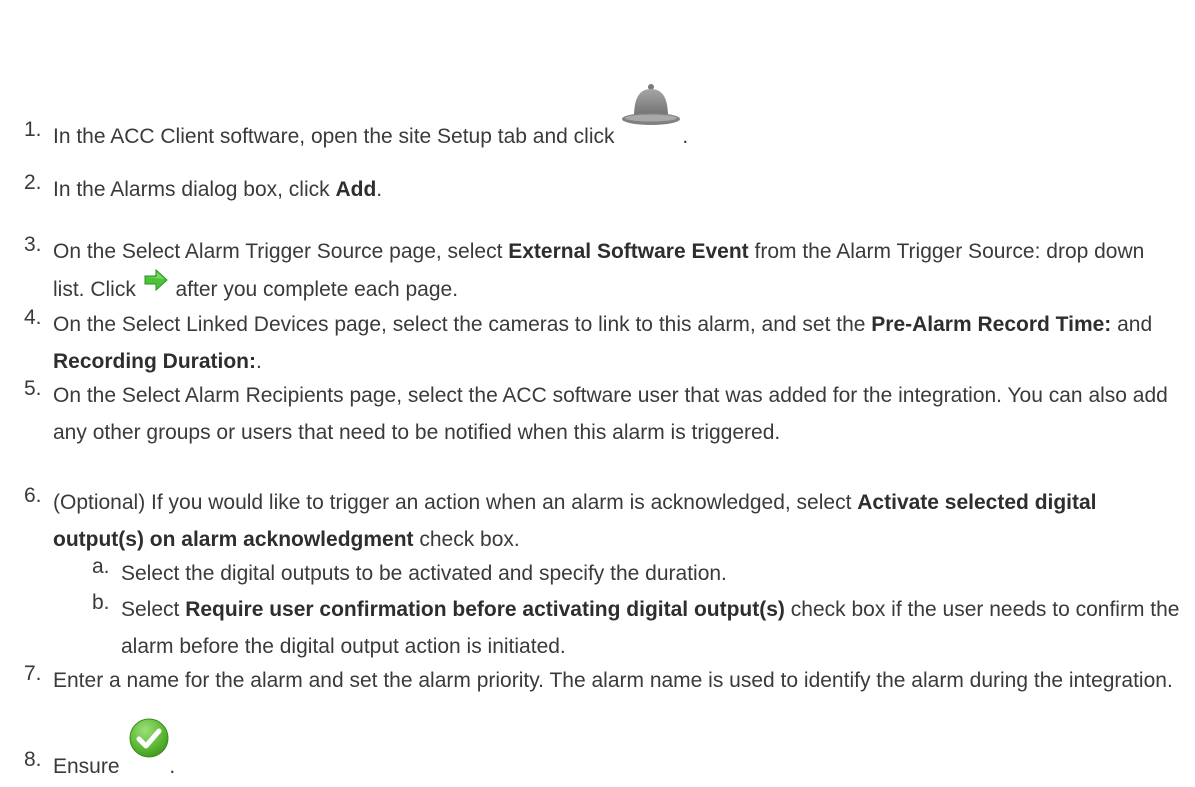 This screenshot has height=787, width=1195. Describe the element at coordinates (33, 182) in the screenshot. I see `step-number: 2.` at that location.